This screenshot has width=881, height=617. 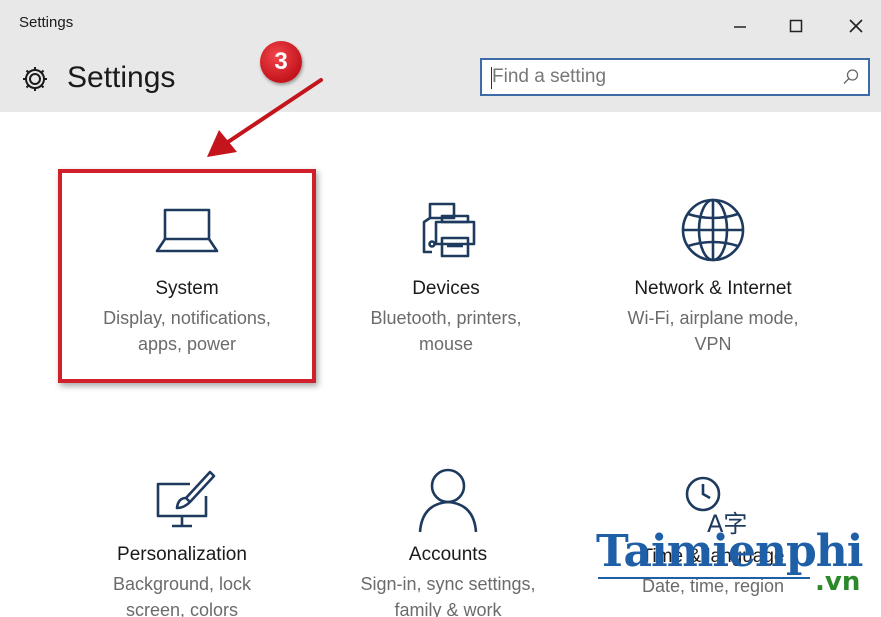 What do you see at coordinates (449, 230) in the screenshot?
I see `devices-printer-icon` at bounding box center [449, 230].